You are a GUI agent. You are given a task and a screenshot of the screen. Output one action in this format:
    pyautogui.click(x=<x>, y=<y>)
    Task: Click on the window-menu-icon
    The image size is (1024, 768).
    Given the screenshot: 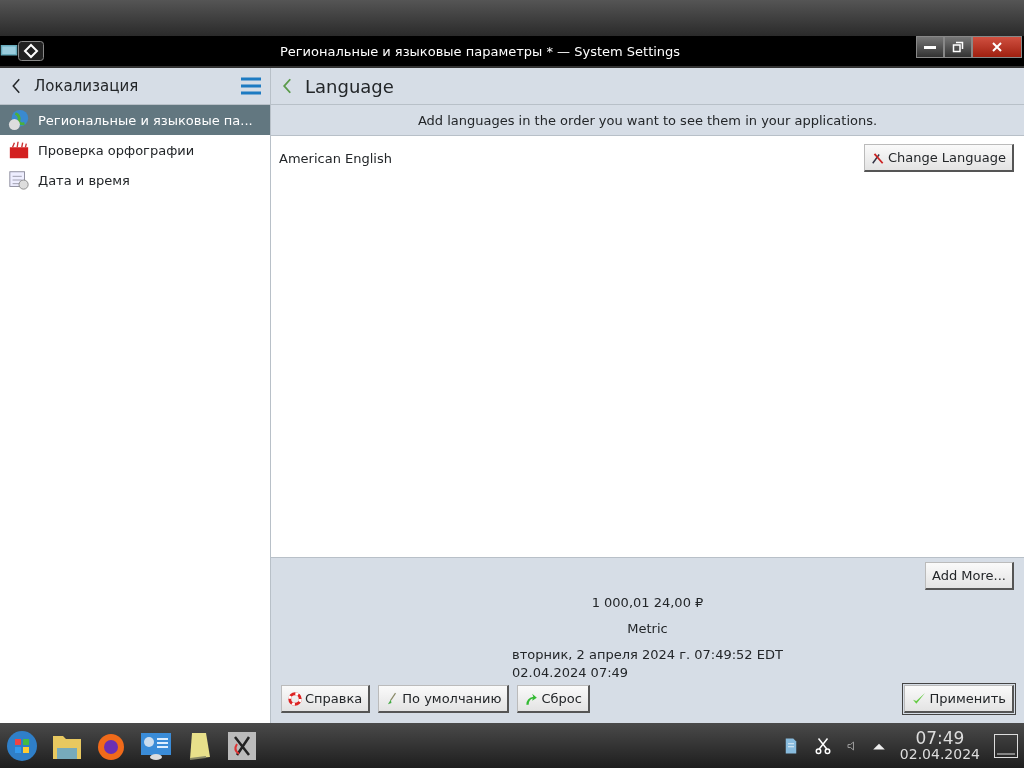 What is the action you would take?
    pyautogui.click(x=31, y=51)
    